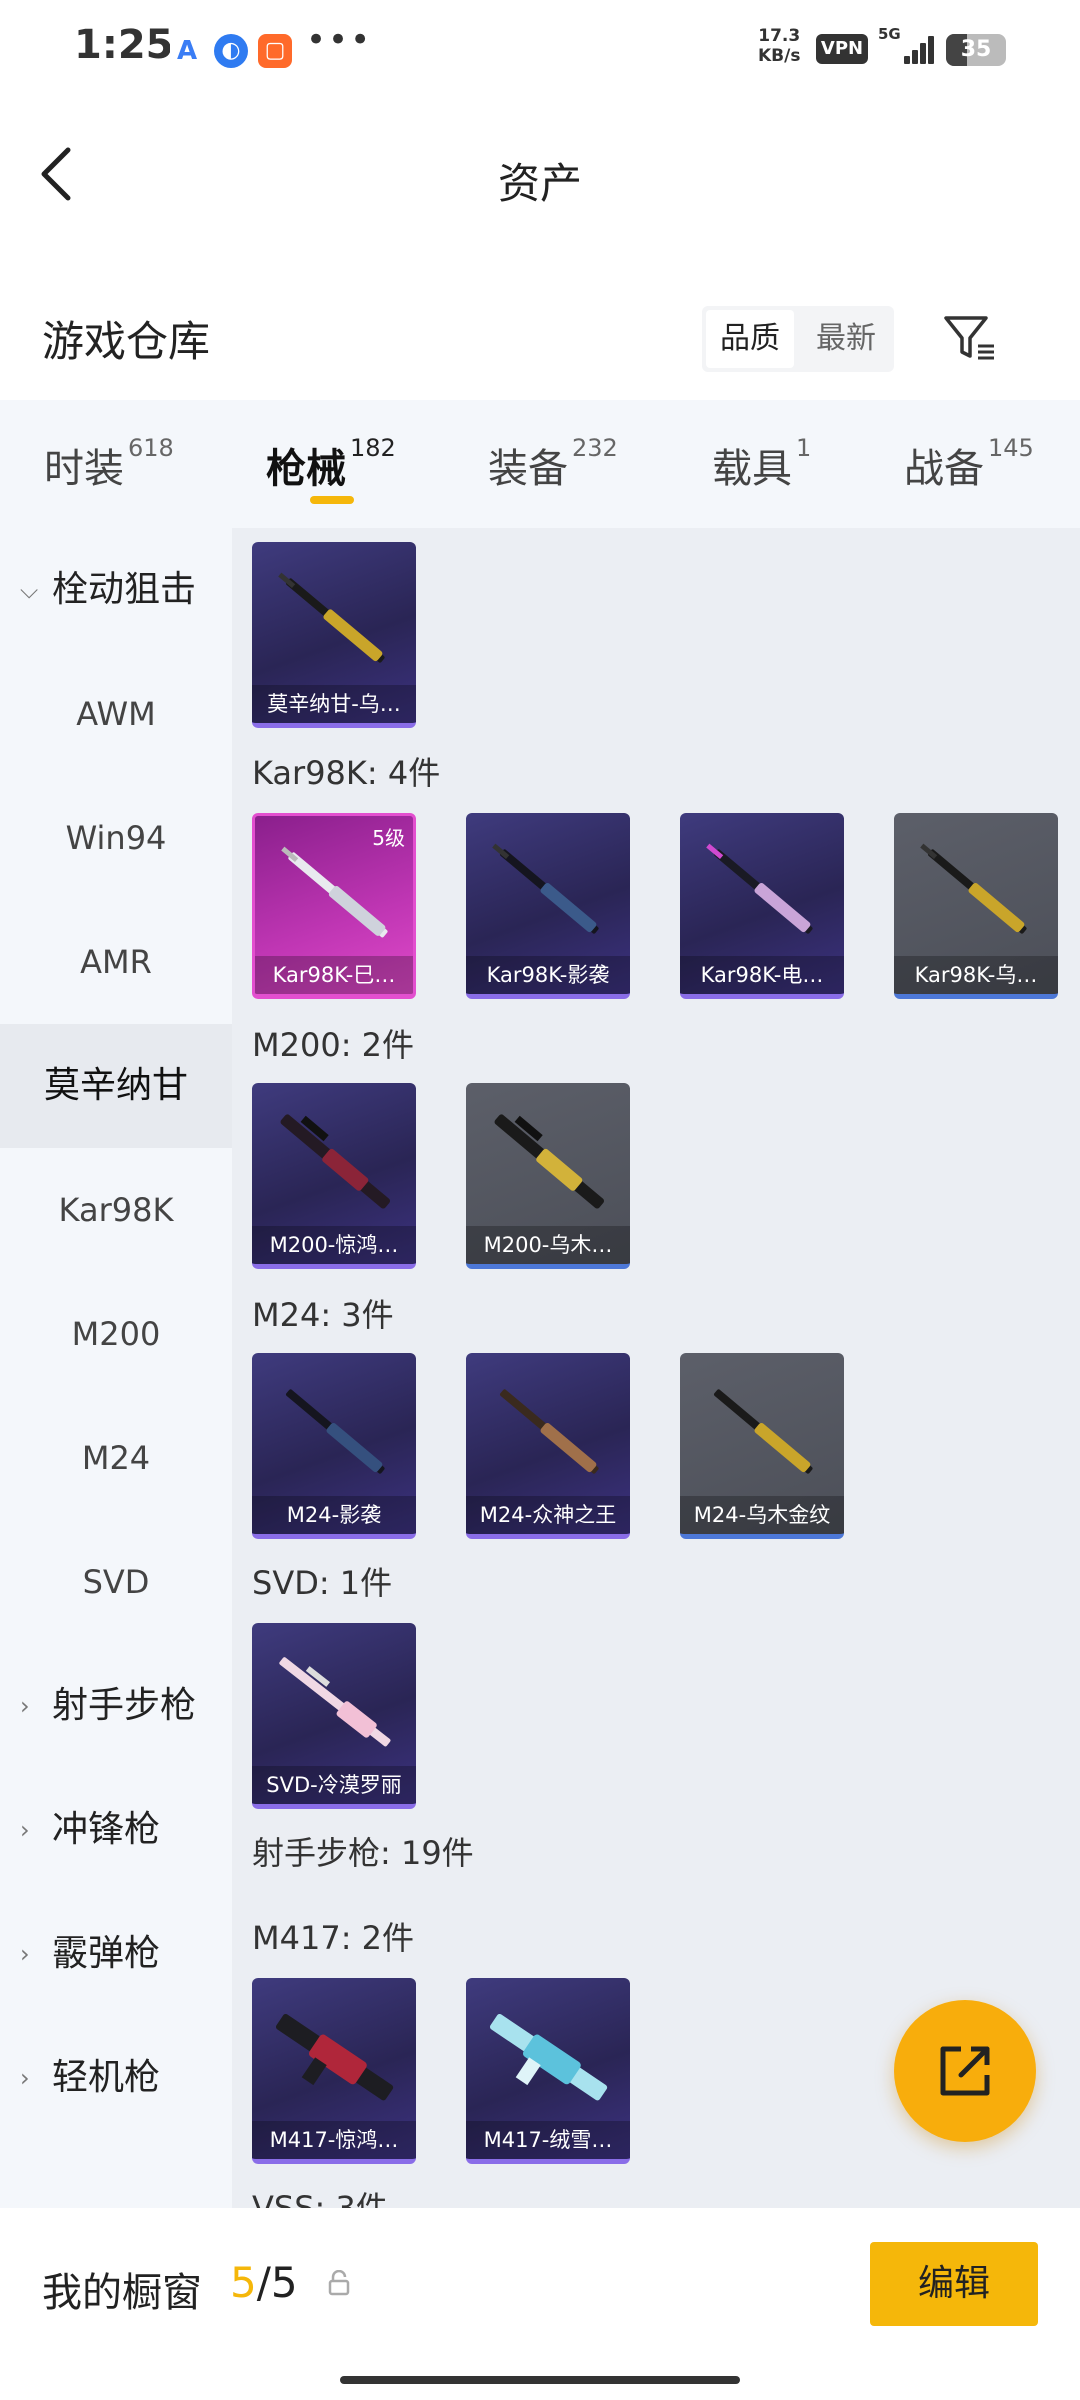  I want to click on weapon-card: SVD-冷漠罗丽, so click(334, 1716).